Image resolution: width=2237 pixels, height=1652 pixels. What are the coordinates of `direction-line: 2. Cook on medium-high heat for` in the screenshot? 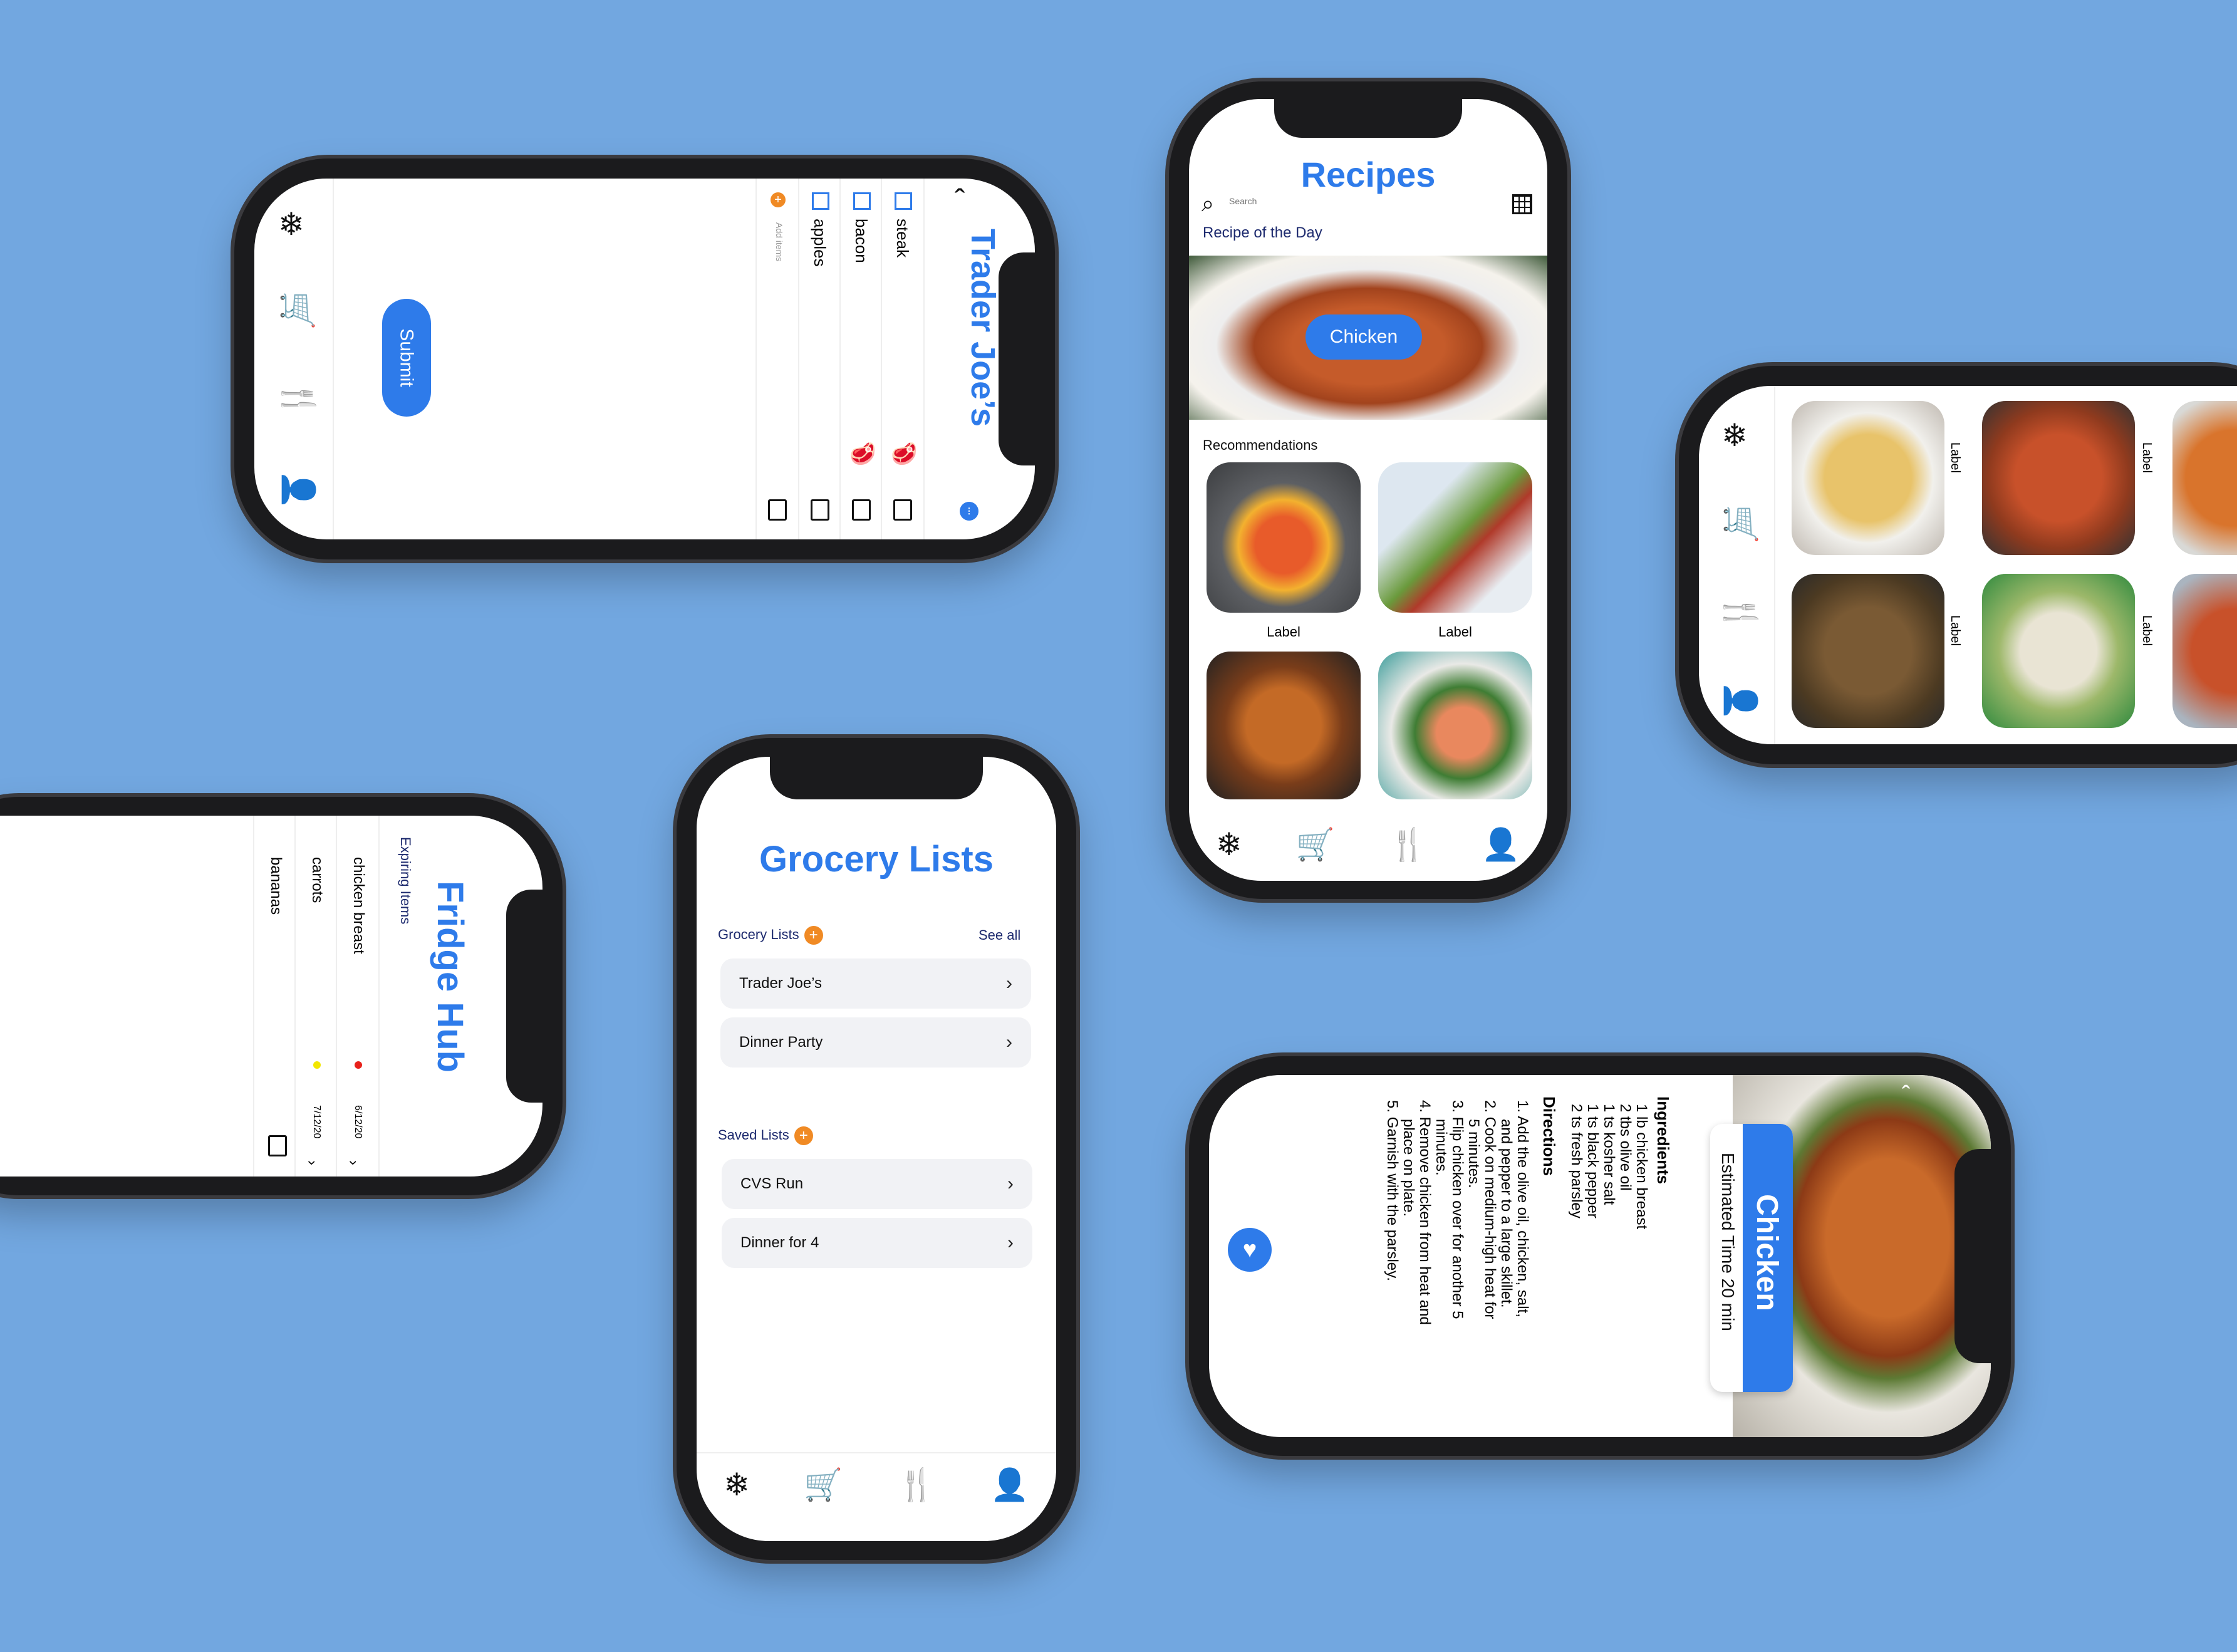 It's located at (1490, 1209).